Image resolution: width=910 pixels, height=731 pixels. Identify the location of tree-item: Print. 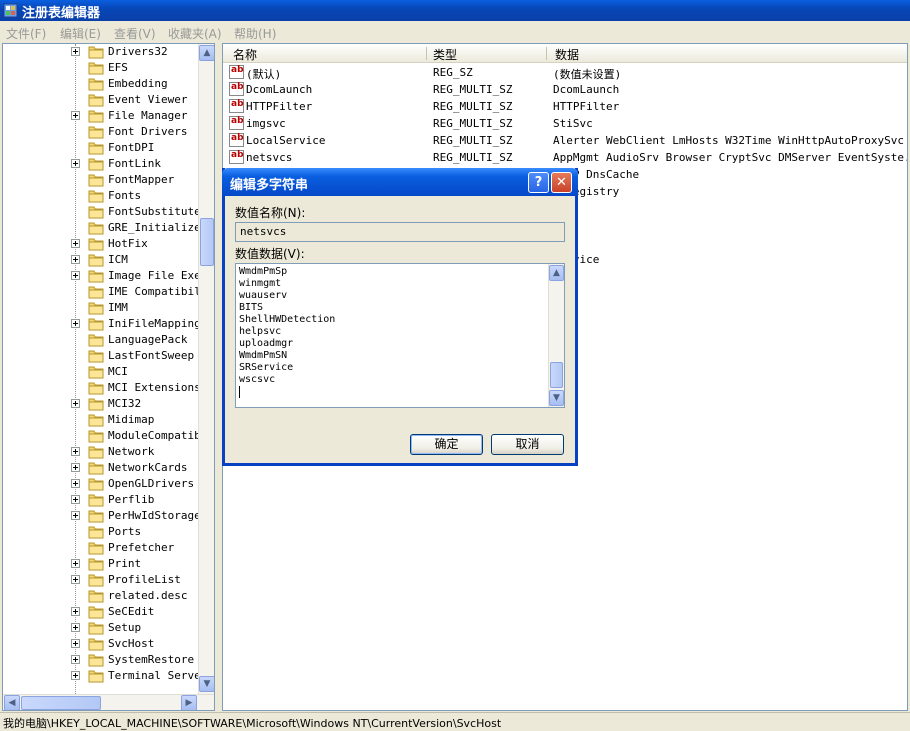
(103, 564).